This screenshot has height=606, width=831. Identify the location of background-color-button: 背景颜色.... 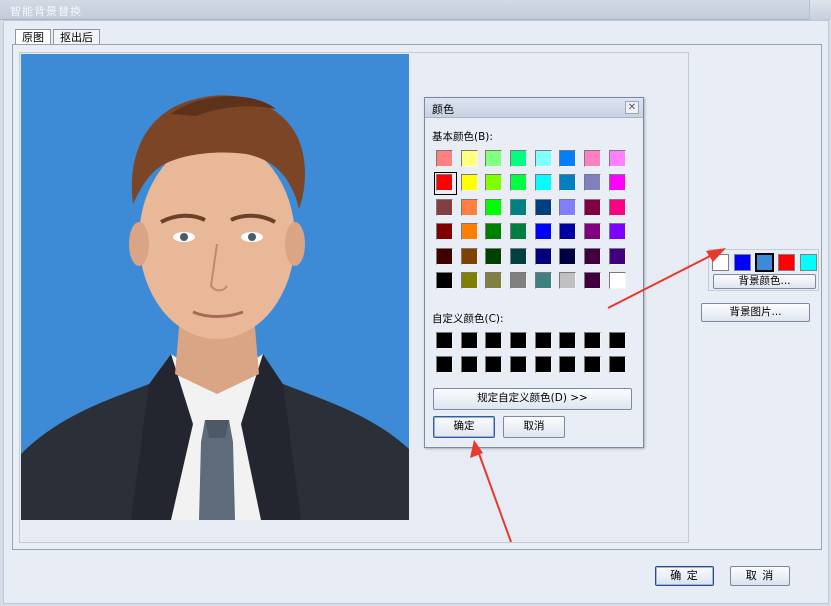
(764, 281).